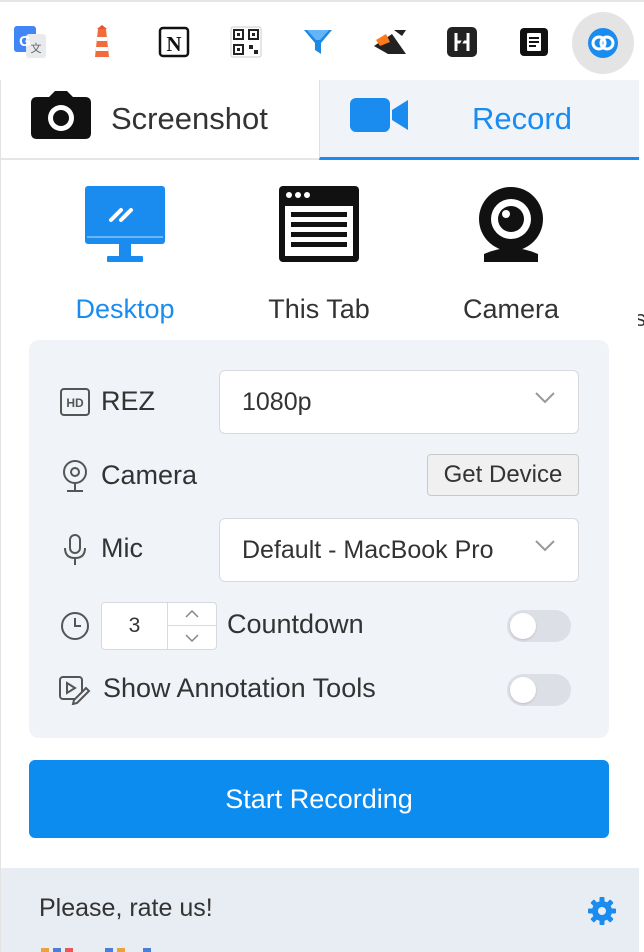  What do you see at coordinates (511, 224) in the screenshot?
I see `webcam-icon` at bounding box center [511, 224].